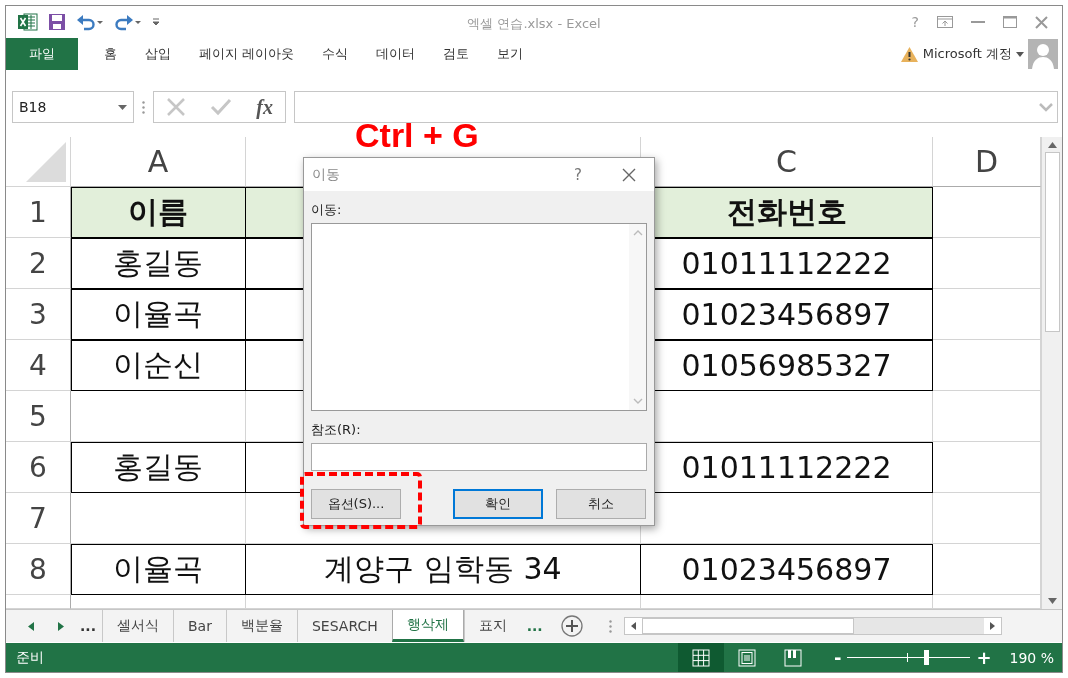  What do you see at coordinates (199, 626) in the screenshot?
I see `sheet-tab: Bar` at bounding box center [199, 626].